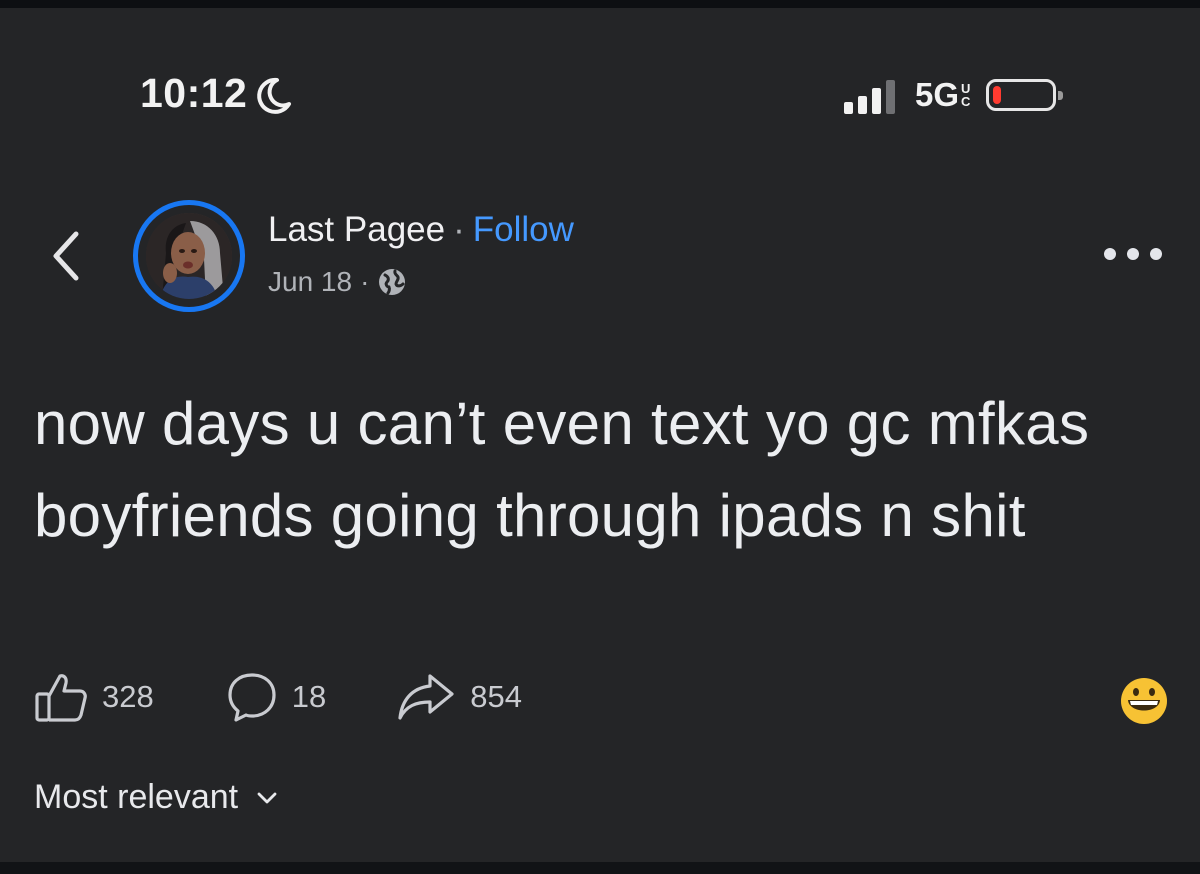  Describe the element at coordinates (966, 101) in the screenshot. I see `network-sup-bottom: C` at that location.